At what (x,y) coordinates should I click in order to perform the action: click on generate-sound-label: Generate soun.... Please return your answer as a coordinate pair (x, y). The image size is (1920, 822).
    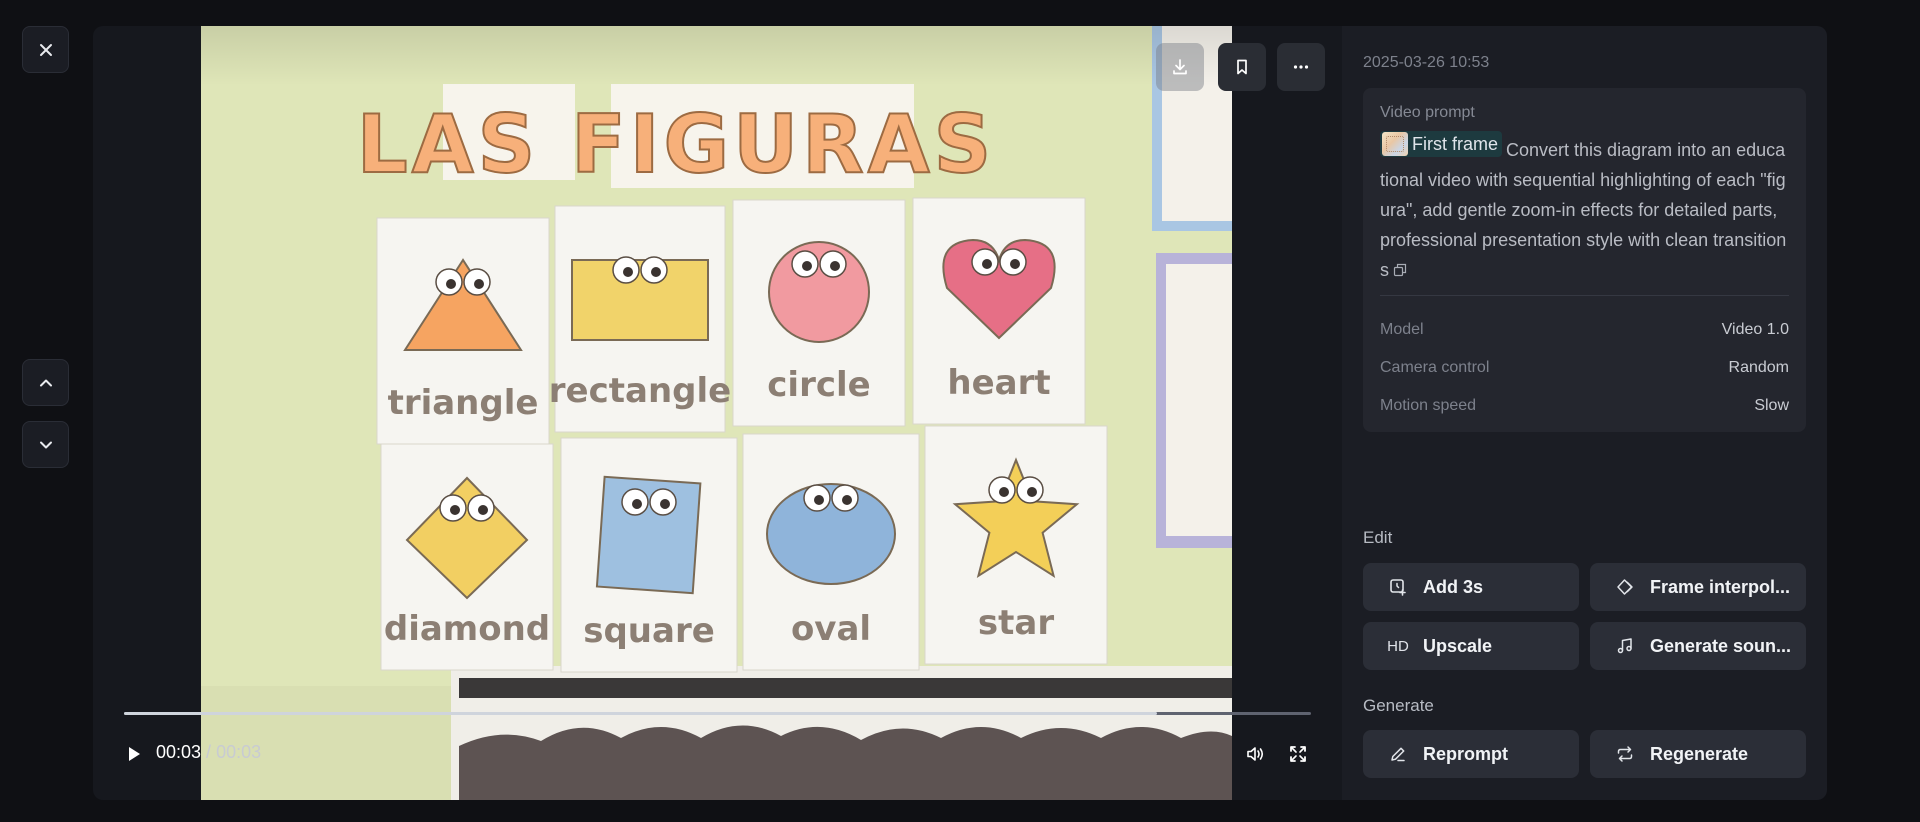
    Looking at the image, I should click on (1721, 645).